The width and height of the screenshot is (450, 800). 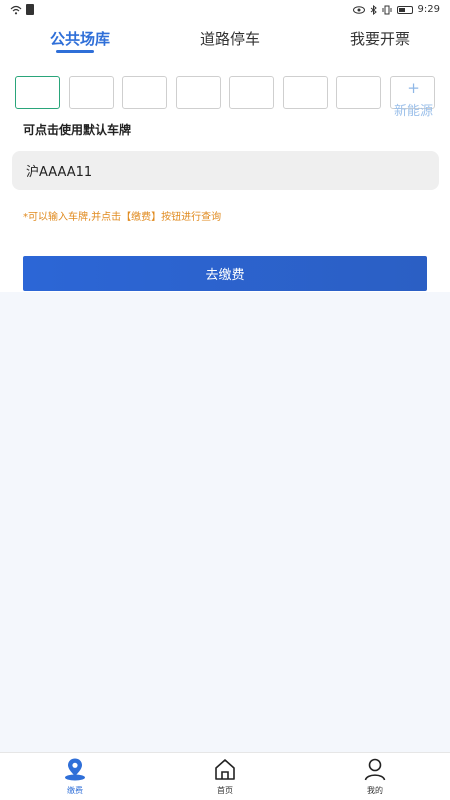 I want to click on nav-label-home: 首页, so click(x=225, y=790).